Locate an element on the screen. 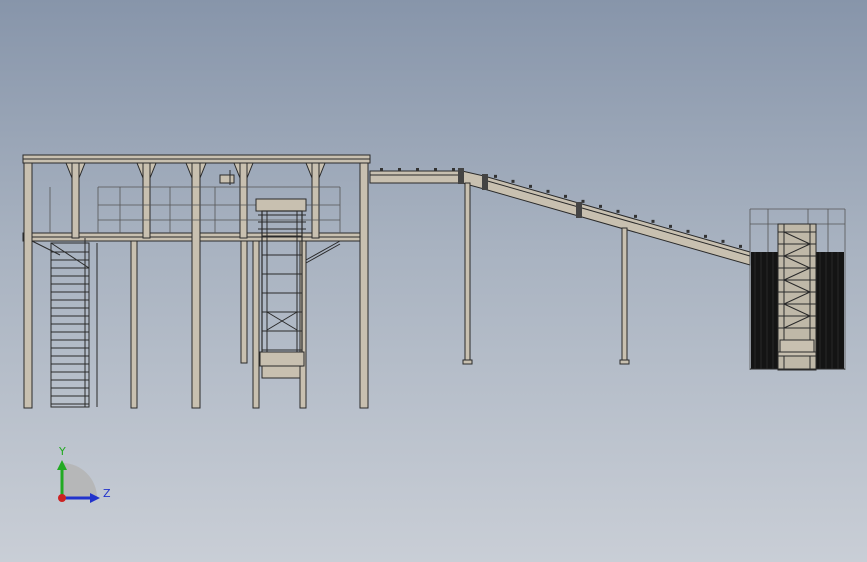  triad-quadrant is located at coordinates (79, 480).